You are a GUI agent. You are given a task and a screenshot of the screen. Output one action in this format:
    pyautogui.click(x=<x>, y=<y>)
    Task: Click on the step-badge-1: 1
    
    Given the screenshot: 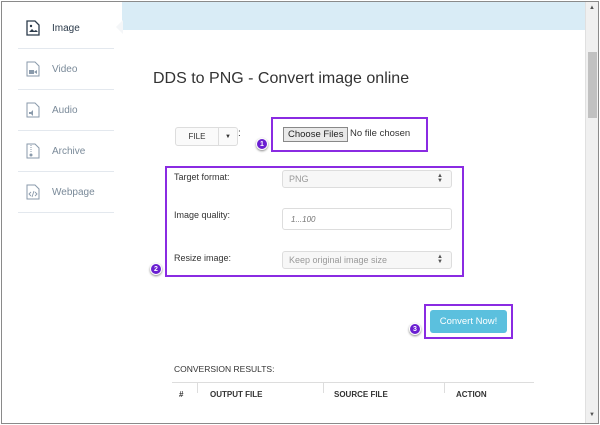 What is the action you would take?
    pyautogui.click(x=262, y=144)
    